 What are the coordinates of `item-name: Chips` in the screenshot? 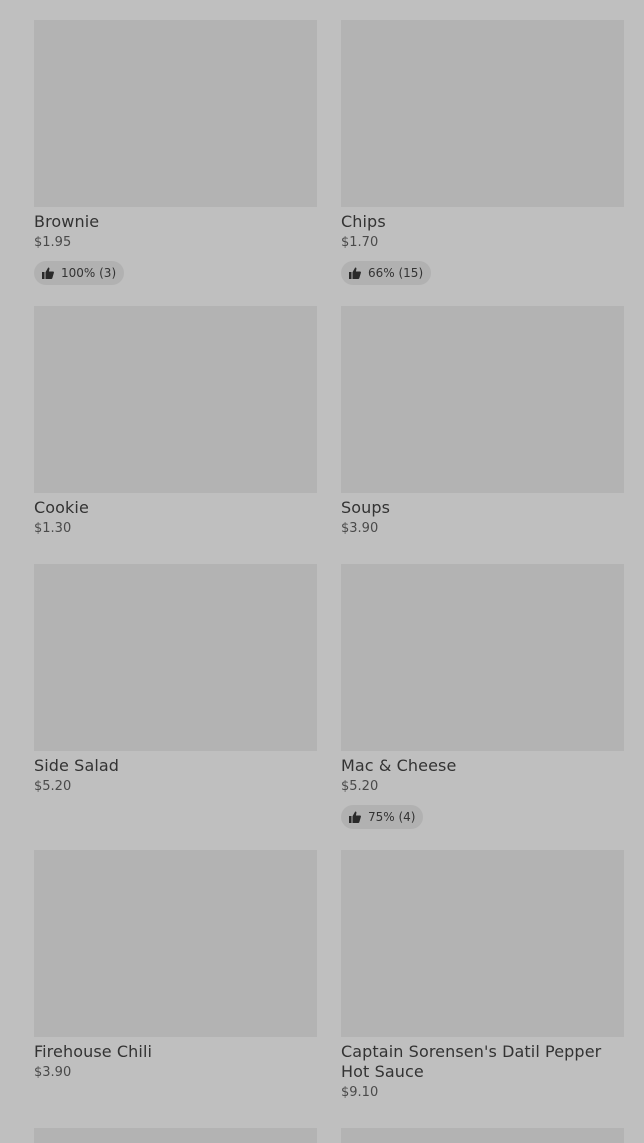 It's located at (363, 221).